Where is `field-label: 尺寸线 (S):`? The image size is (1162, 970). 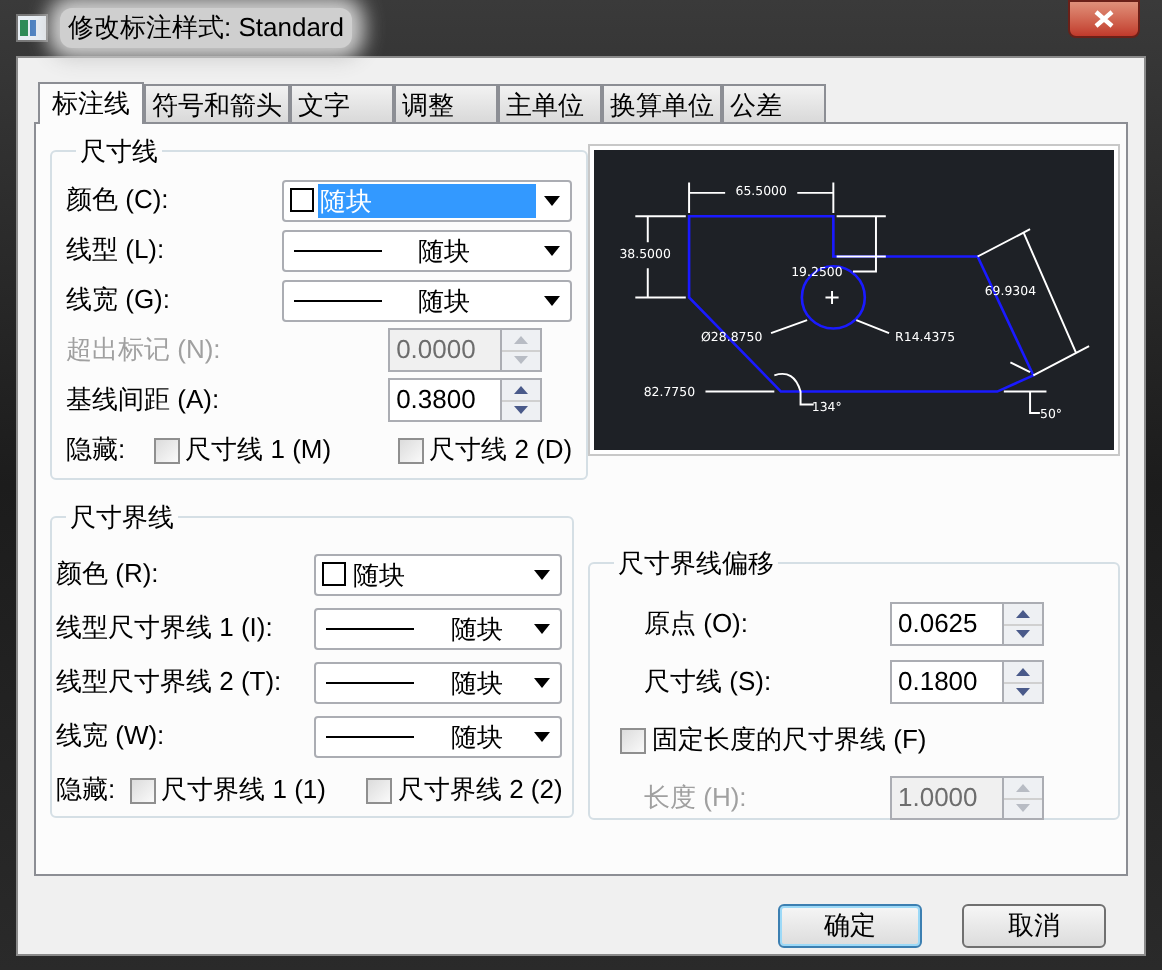 field-label: 尺寸线 (S): is located at coordinates (708, 682).